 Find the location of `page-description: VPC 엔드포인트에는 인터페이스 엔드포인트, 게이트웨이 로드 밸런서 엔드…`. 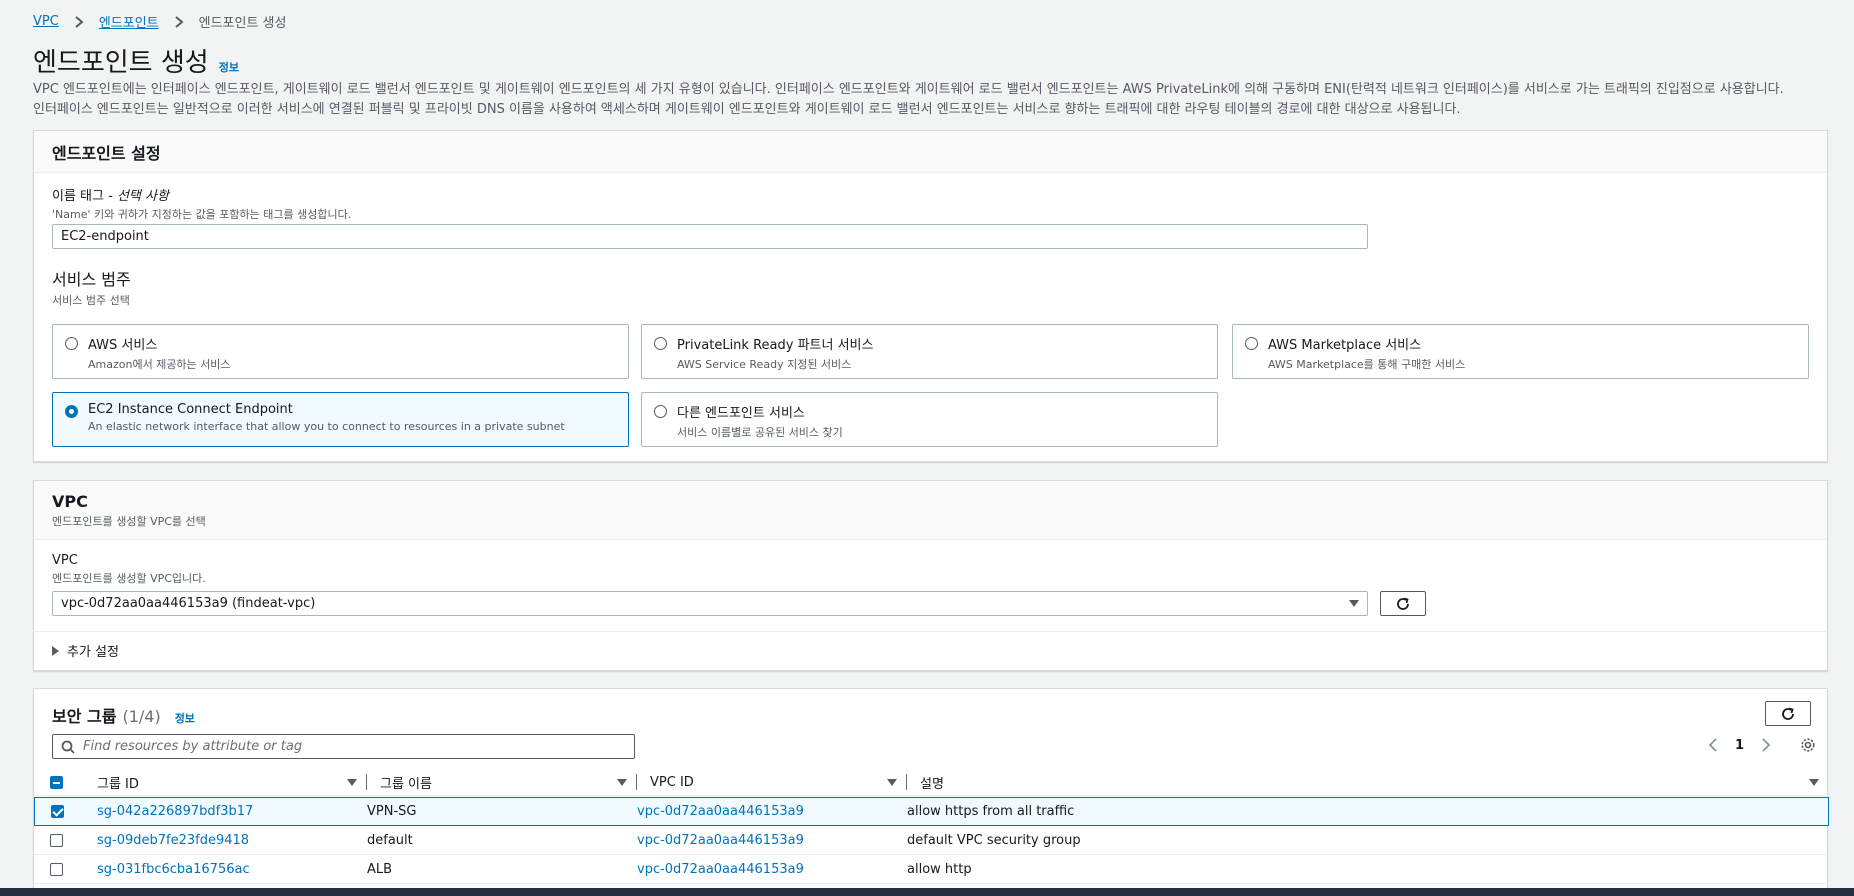

page-description: VPC 엔드포인트에는 인터페이스 엔드포인트, 게이트웨이 로드 밸런서 엔드… is located at coordinates (933, 100).